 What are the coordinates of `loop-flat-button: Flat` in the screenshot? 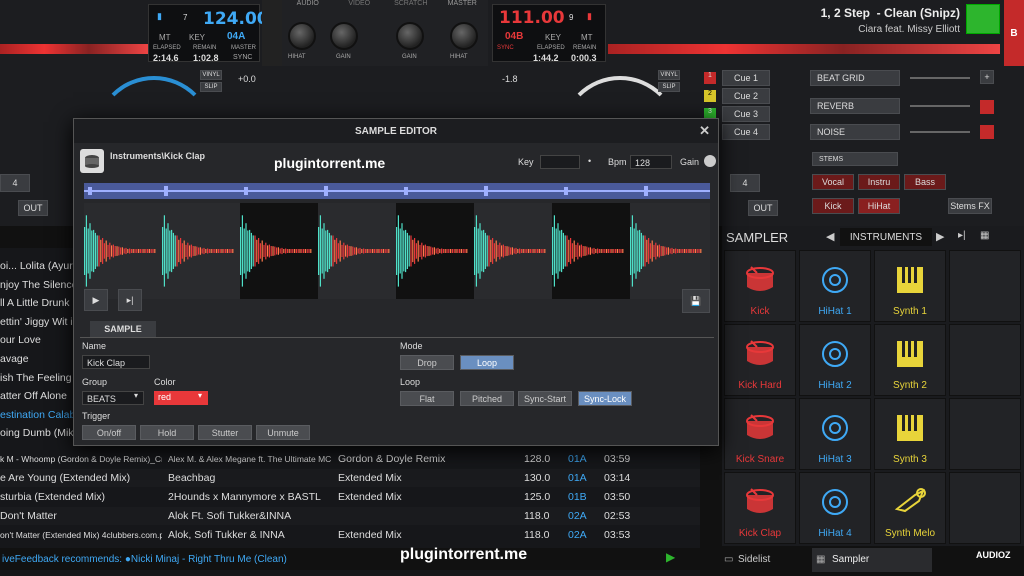 It's located at (427, 398).